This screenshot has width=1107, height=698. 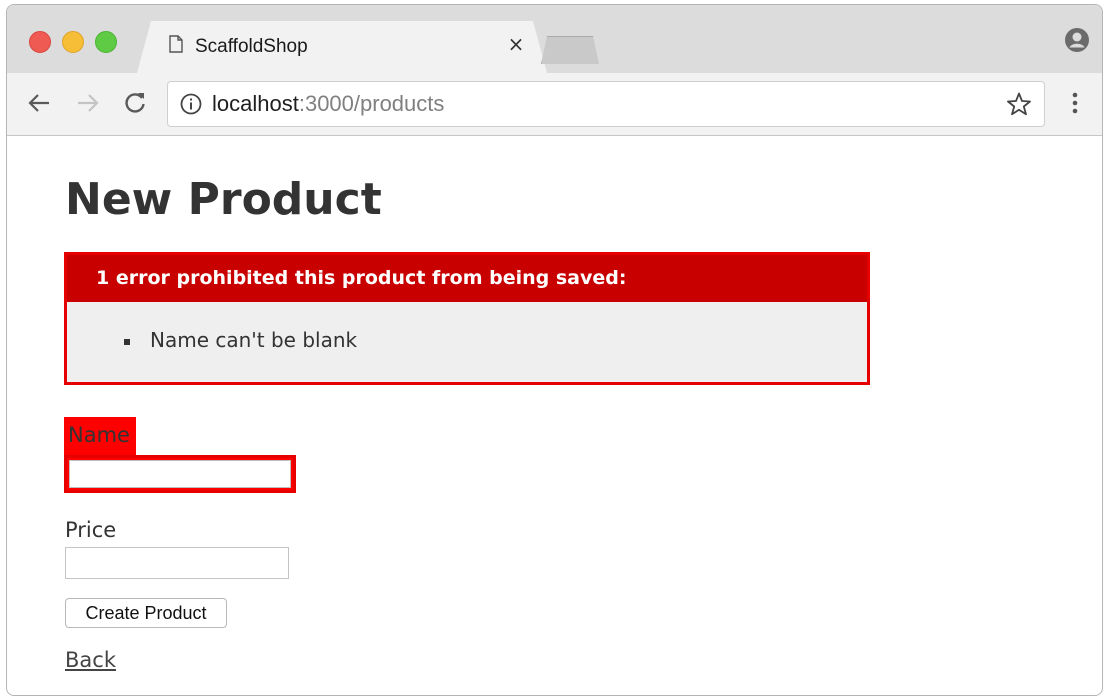 I want to click on name-label-error-wrapper: Name, so click(x=100, y=436).